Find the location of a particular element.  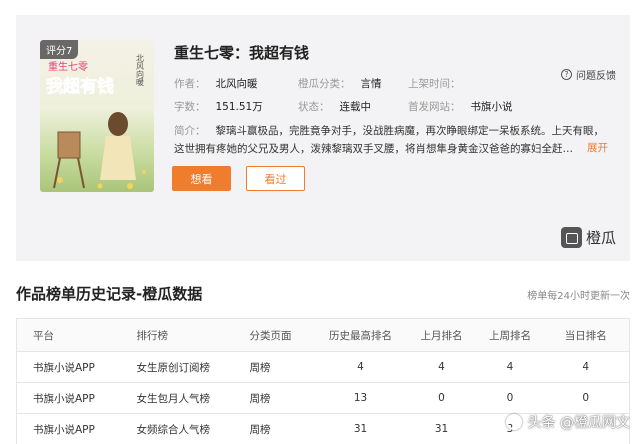

question-icon: ? is located at coordinates (566, 74).